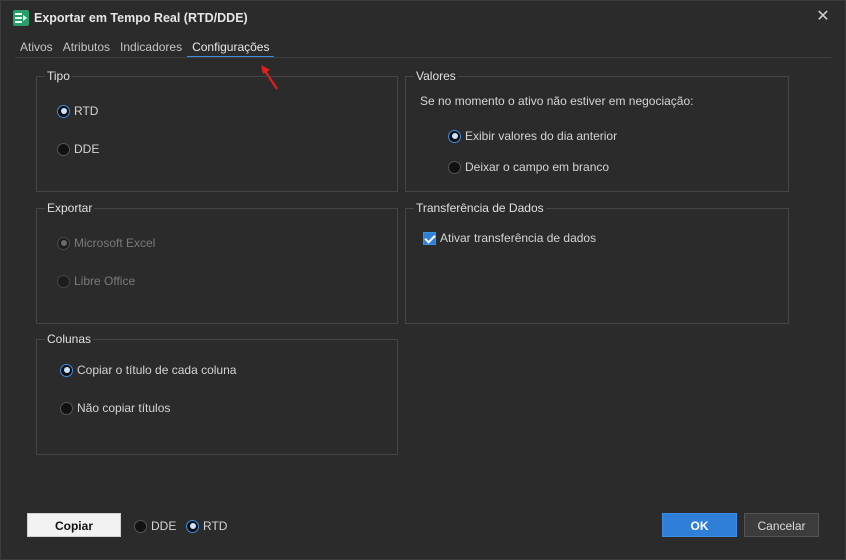 Image resolution: width=846 pixels, height=560 pixels. What do you see at coordinates (157, 370) in the screenshot?
I see `radio-label: Copiar o título de cada coluna` at bounding box center [157, 370].